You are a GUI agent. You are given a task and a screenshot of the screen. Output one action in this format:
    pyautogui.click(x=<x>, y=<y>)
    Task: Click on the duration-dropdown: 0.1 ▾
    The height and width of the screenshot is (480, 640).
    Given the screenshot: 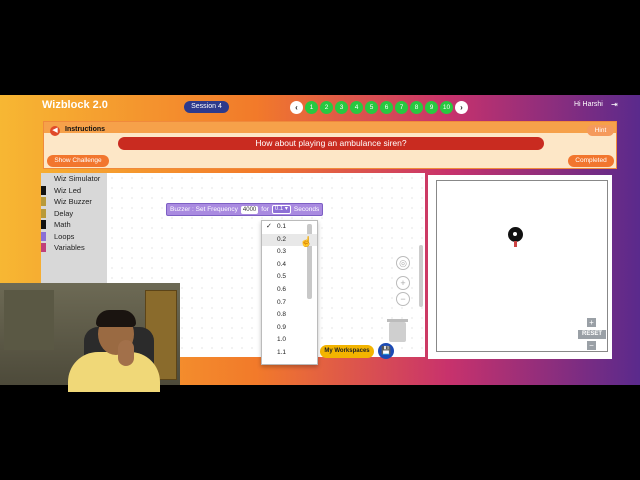 What is the action you would take?
    pyautogui.click(x=281, y=209)
    